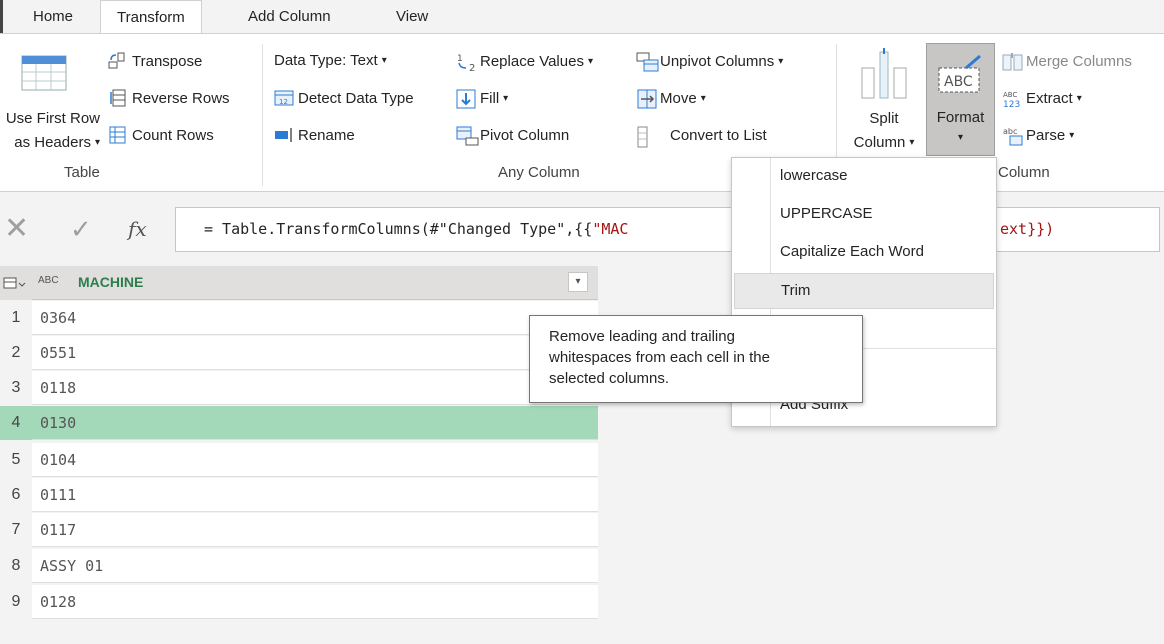 This screenshot has height=644, width=1164. I want to click on column-header-machine: ABC MACHINE ▾, so click(315, 283).